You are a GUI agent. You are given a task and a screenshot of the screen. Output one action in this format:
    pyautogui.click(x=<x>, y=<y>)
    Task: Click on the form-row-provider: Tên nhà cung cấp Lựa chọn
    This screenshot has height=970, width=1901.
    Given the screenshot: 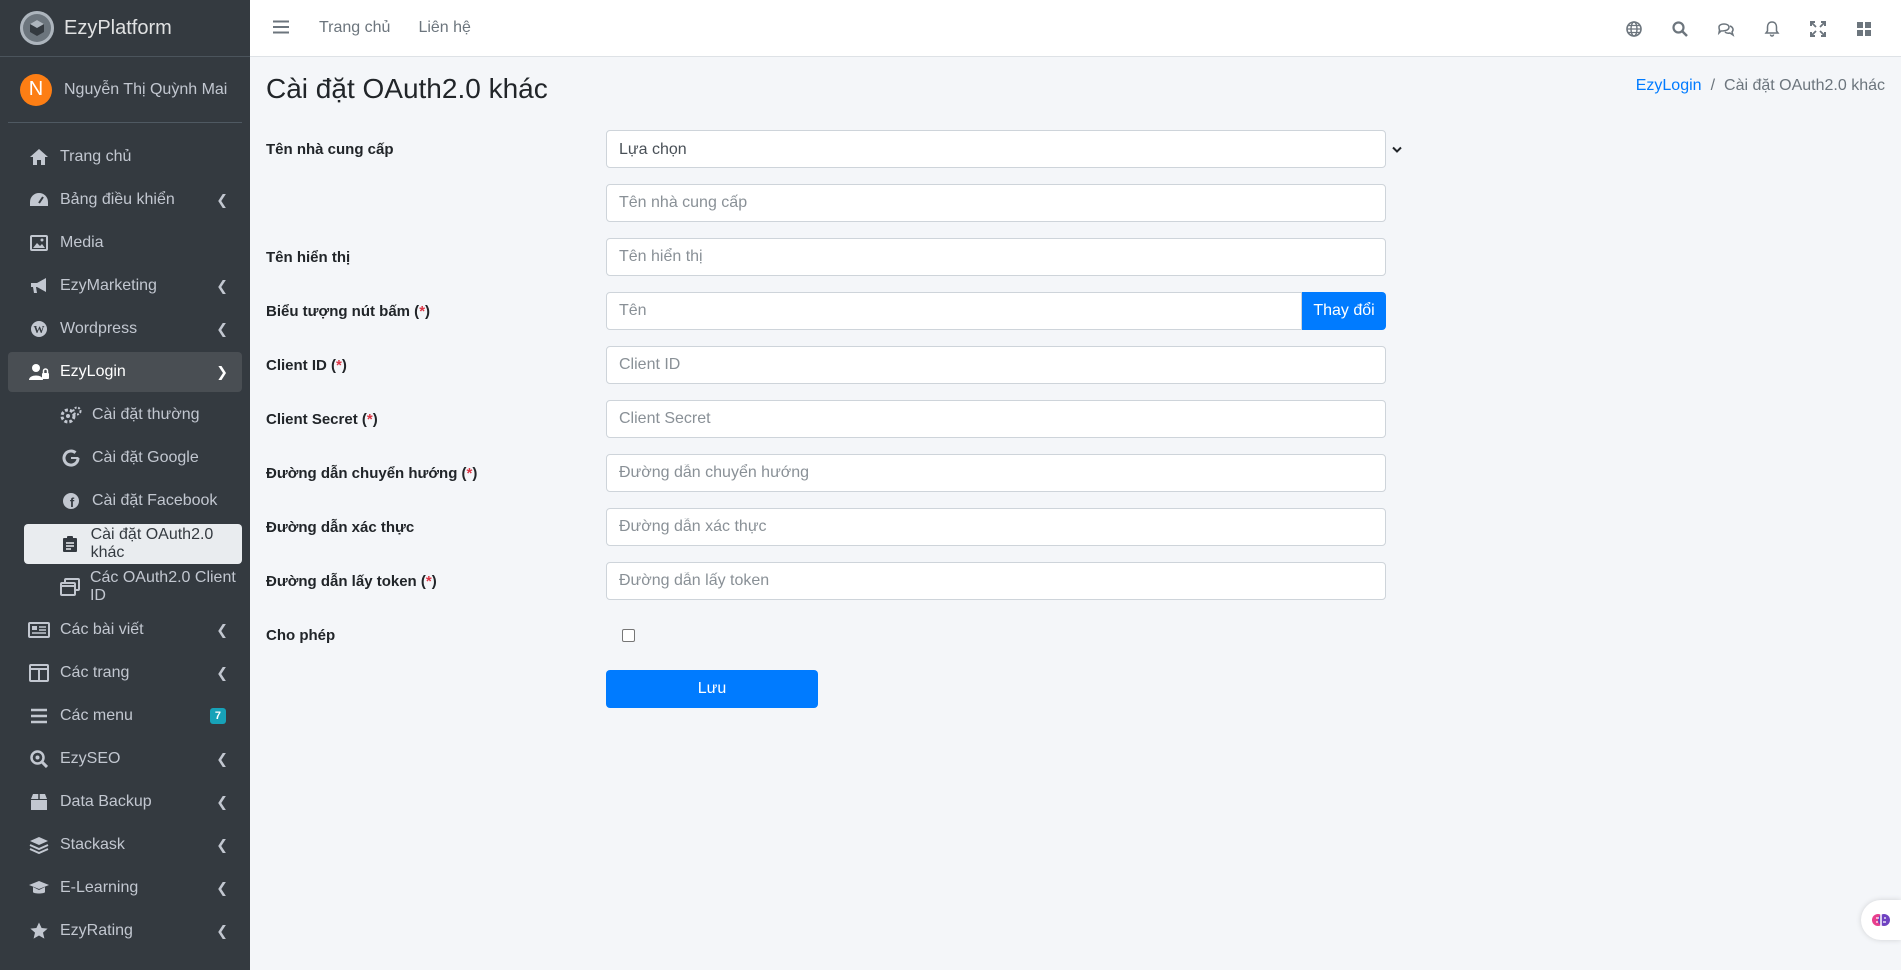 What is the action you would take?
    pyautogui.click(x=835, y=149)
    